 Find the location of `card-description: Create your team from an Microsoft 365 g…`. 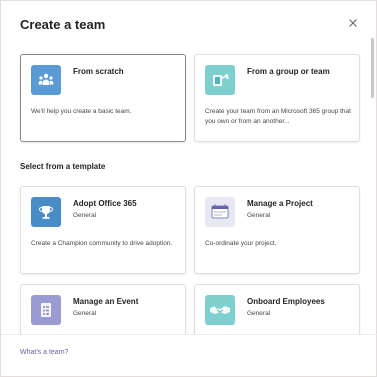

card-description: Create your team from an Microsoft 365 g… is located at coordinates (278, 116).